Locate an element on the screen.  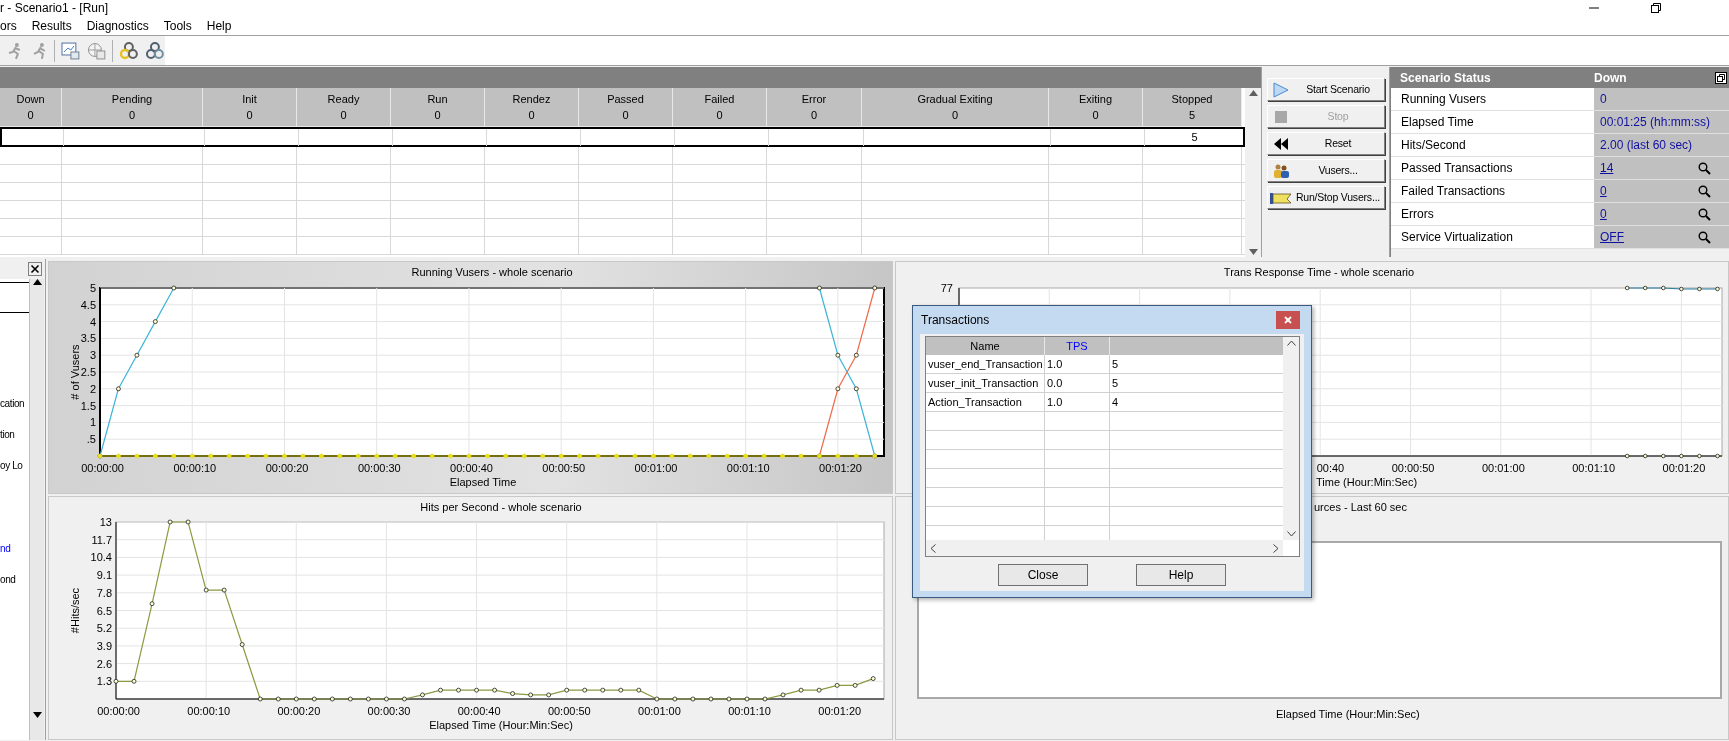
column-header: Gradual Exiting 0 is located at coordinates (955, 107).